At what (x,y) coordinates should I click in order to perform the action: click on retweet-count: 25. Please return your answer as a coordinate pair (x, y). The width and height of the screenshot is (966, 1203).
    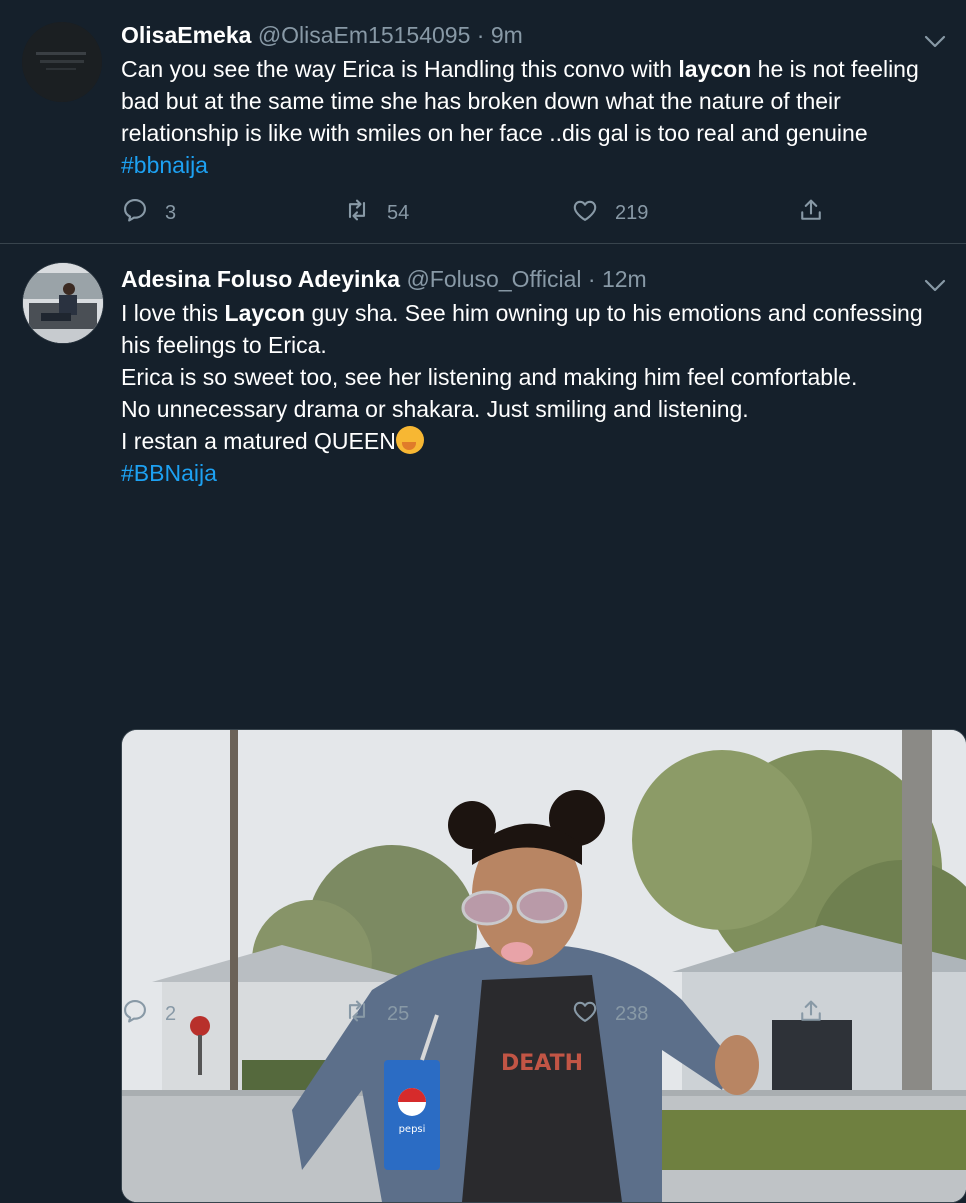
    Looking at the image, I should click on (398, 1013).